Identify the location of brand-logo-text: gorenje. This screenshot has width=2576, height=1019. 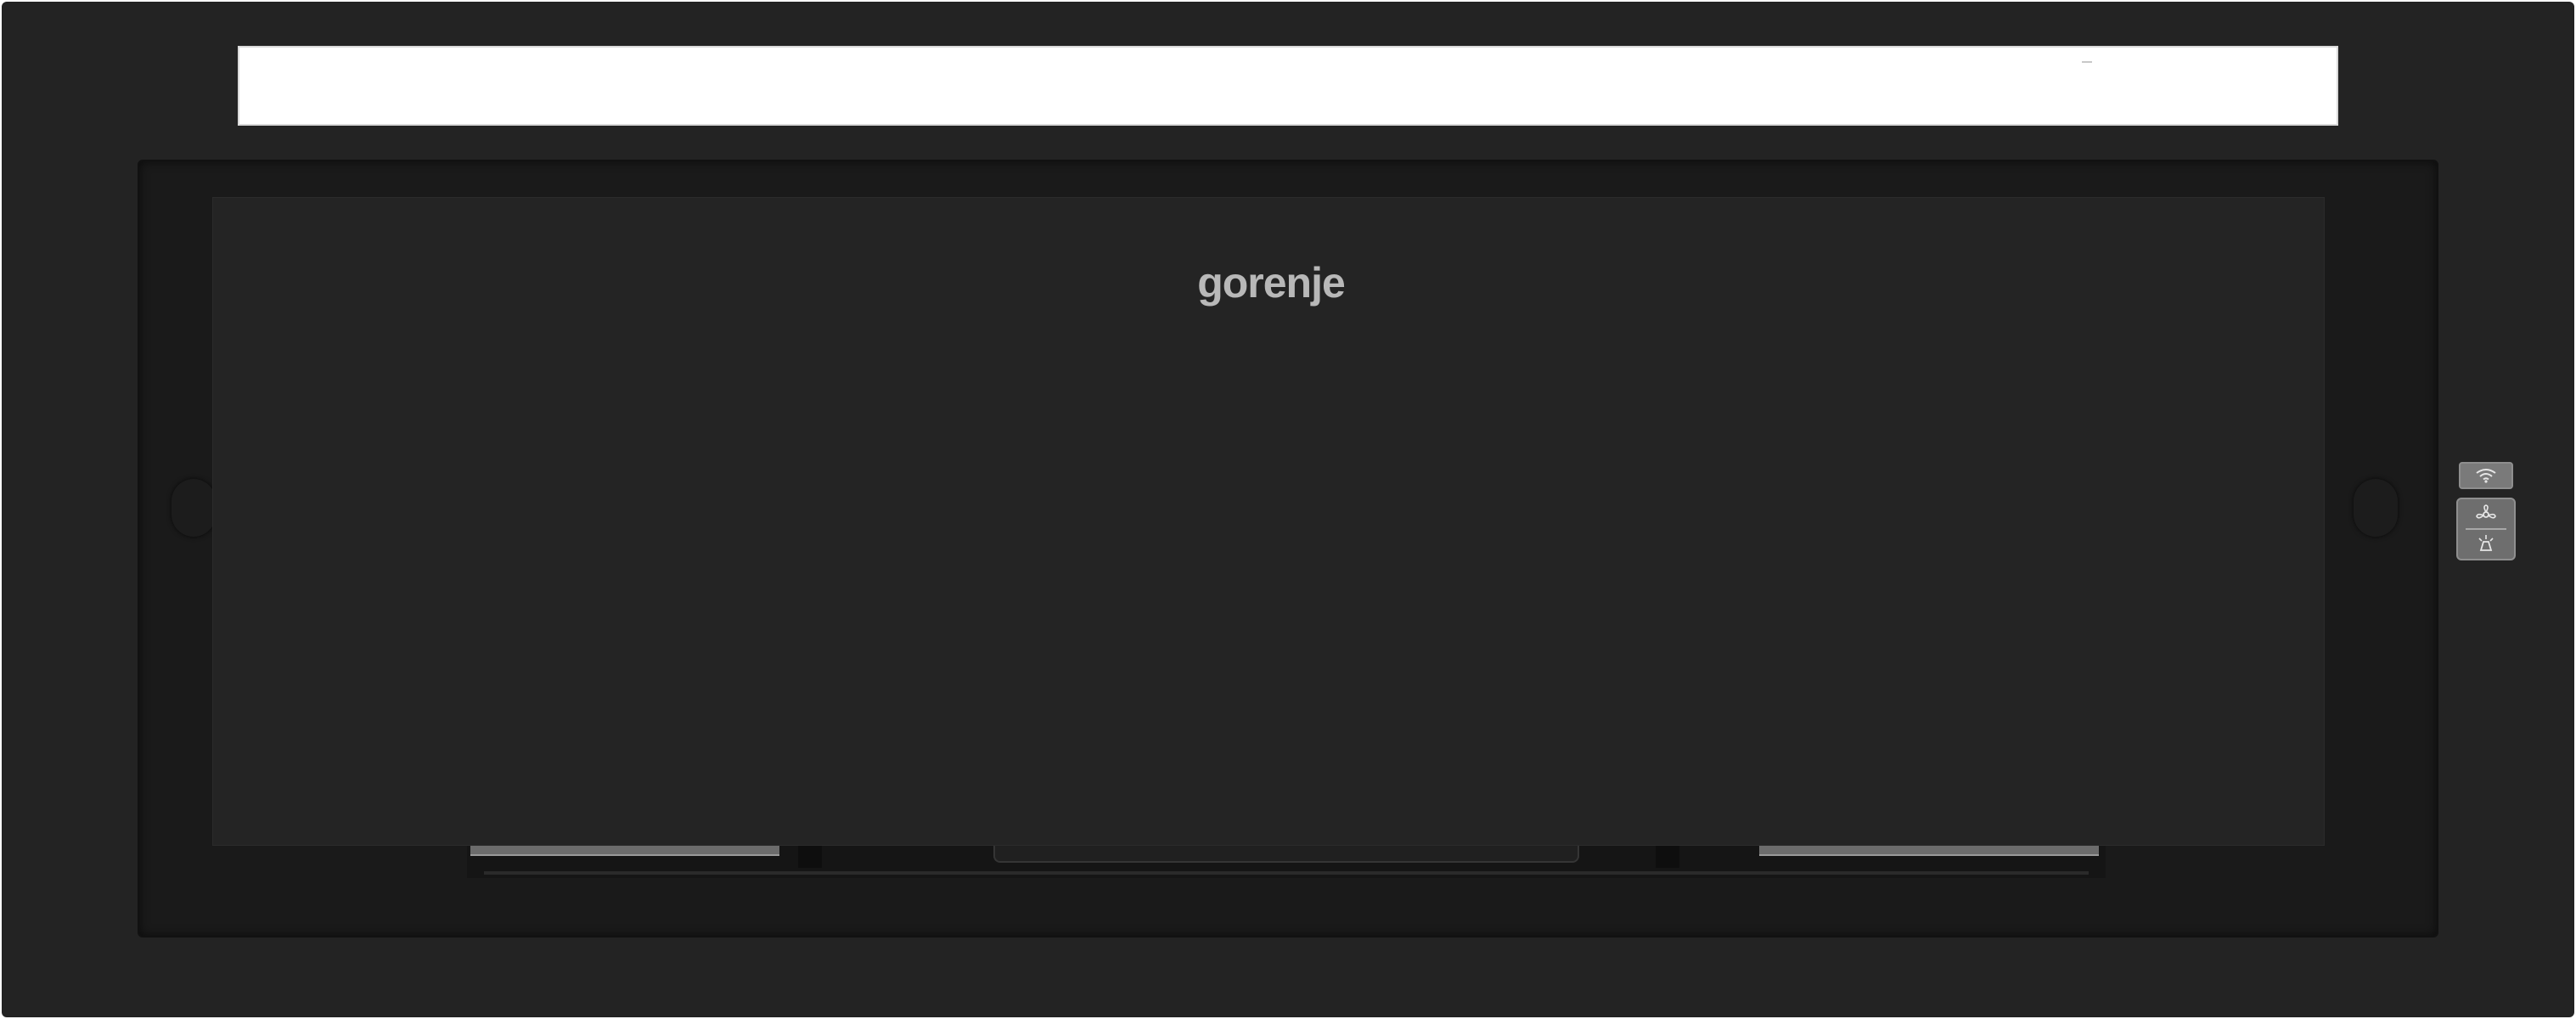
(1271, 283).